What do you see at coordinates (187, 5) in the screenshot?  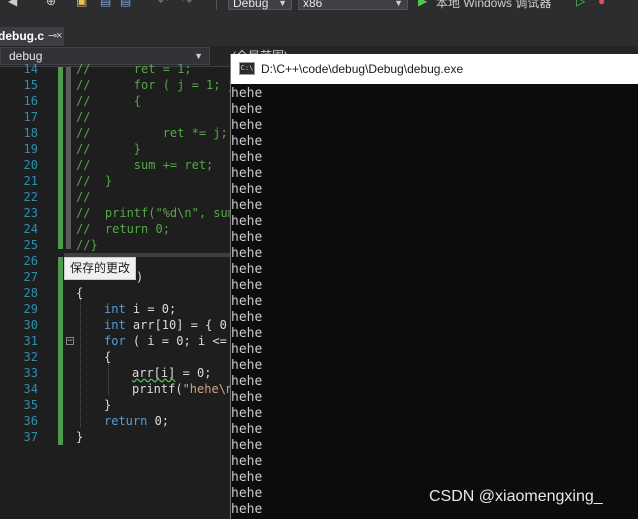 I see `redo-icon: ↷` at bounding box center [187, 5].